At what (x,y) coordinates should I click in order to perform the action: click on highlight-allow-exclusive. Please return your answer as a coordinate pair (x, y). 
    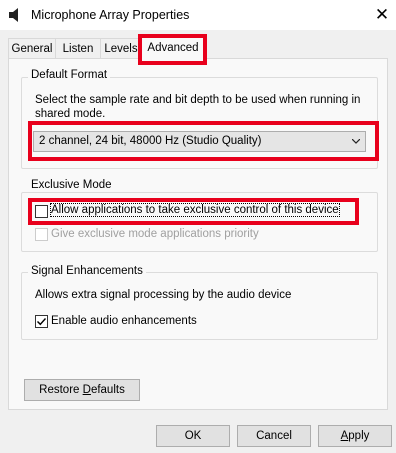
    Looking at the image, I should click on (193, 211).